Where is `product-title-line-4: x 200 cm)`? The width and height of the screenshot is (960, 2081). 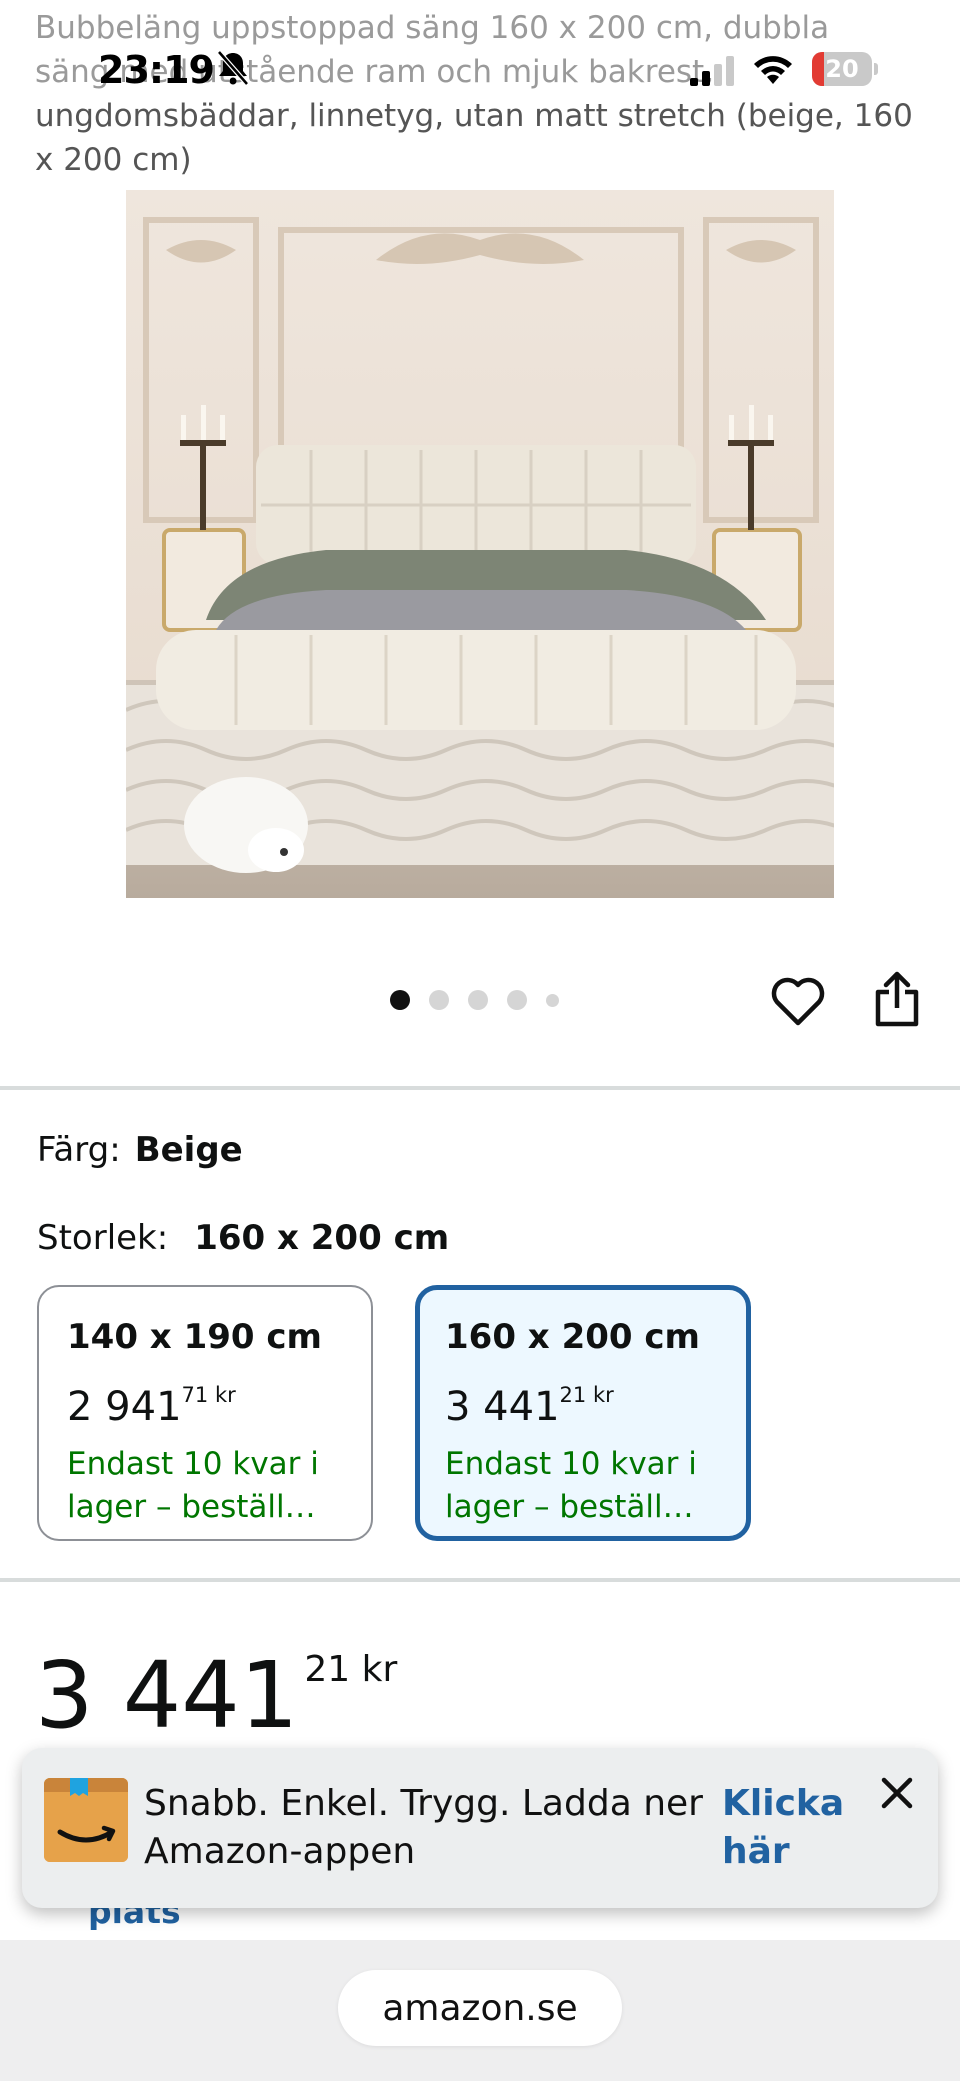
product-title-line-4: x 200 cm) is located at coordinates (113, 160).